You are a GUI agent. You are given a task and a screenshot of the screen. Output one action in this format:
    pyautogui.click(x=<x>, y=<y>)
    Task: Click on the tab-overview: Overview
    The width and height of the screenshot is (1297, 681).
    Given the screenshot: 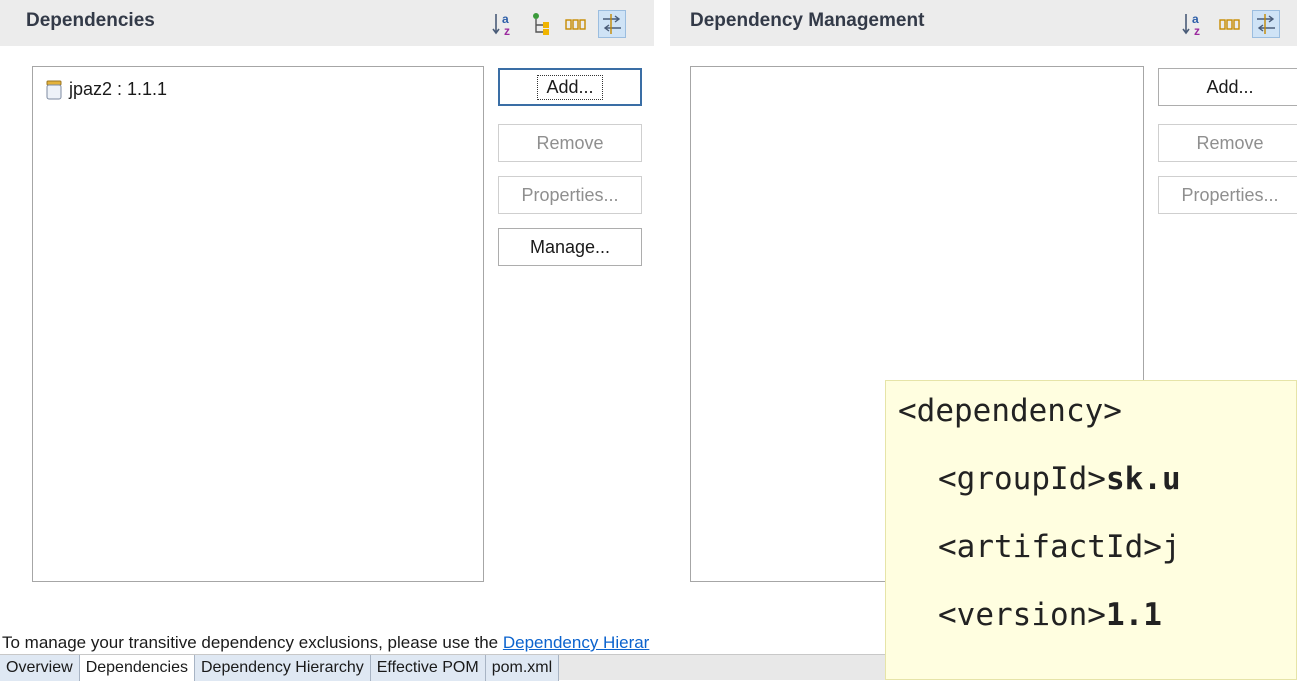 What is the action you would take?
    pyautogui.click(x=40, y=668)
    